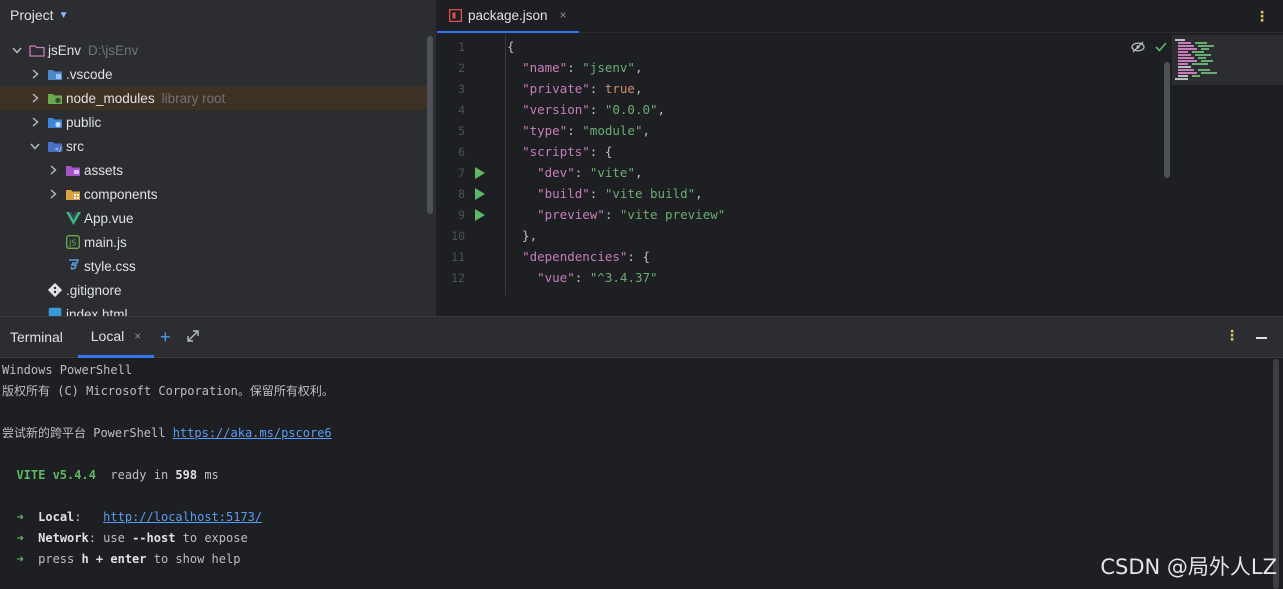 This screenshot has width=1283, height=589. I want to click on terminal-text: to show help, so click(193, 558).